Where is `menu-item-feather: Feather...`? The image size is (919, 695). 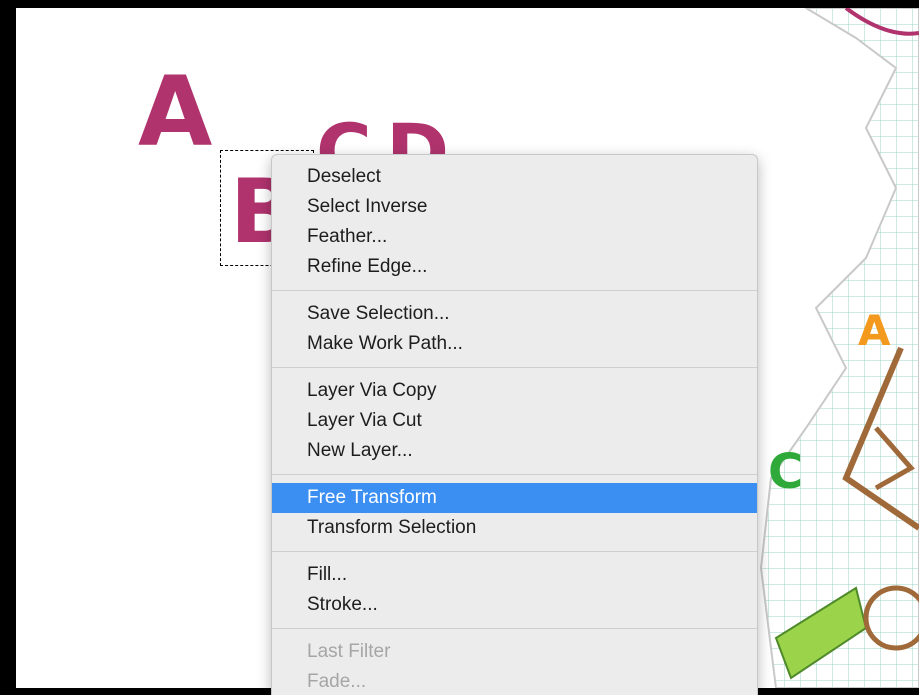
menu-item-feather: Feather... is located at coordinates (514, 237).